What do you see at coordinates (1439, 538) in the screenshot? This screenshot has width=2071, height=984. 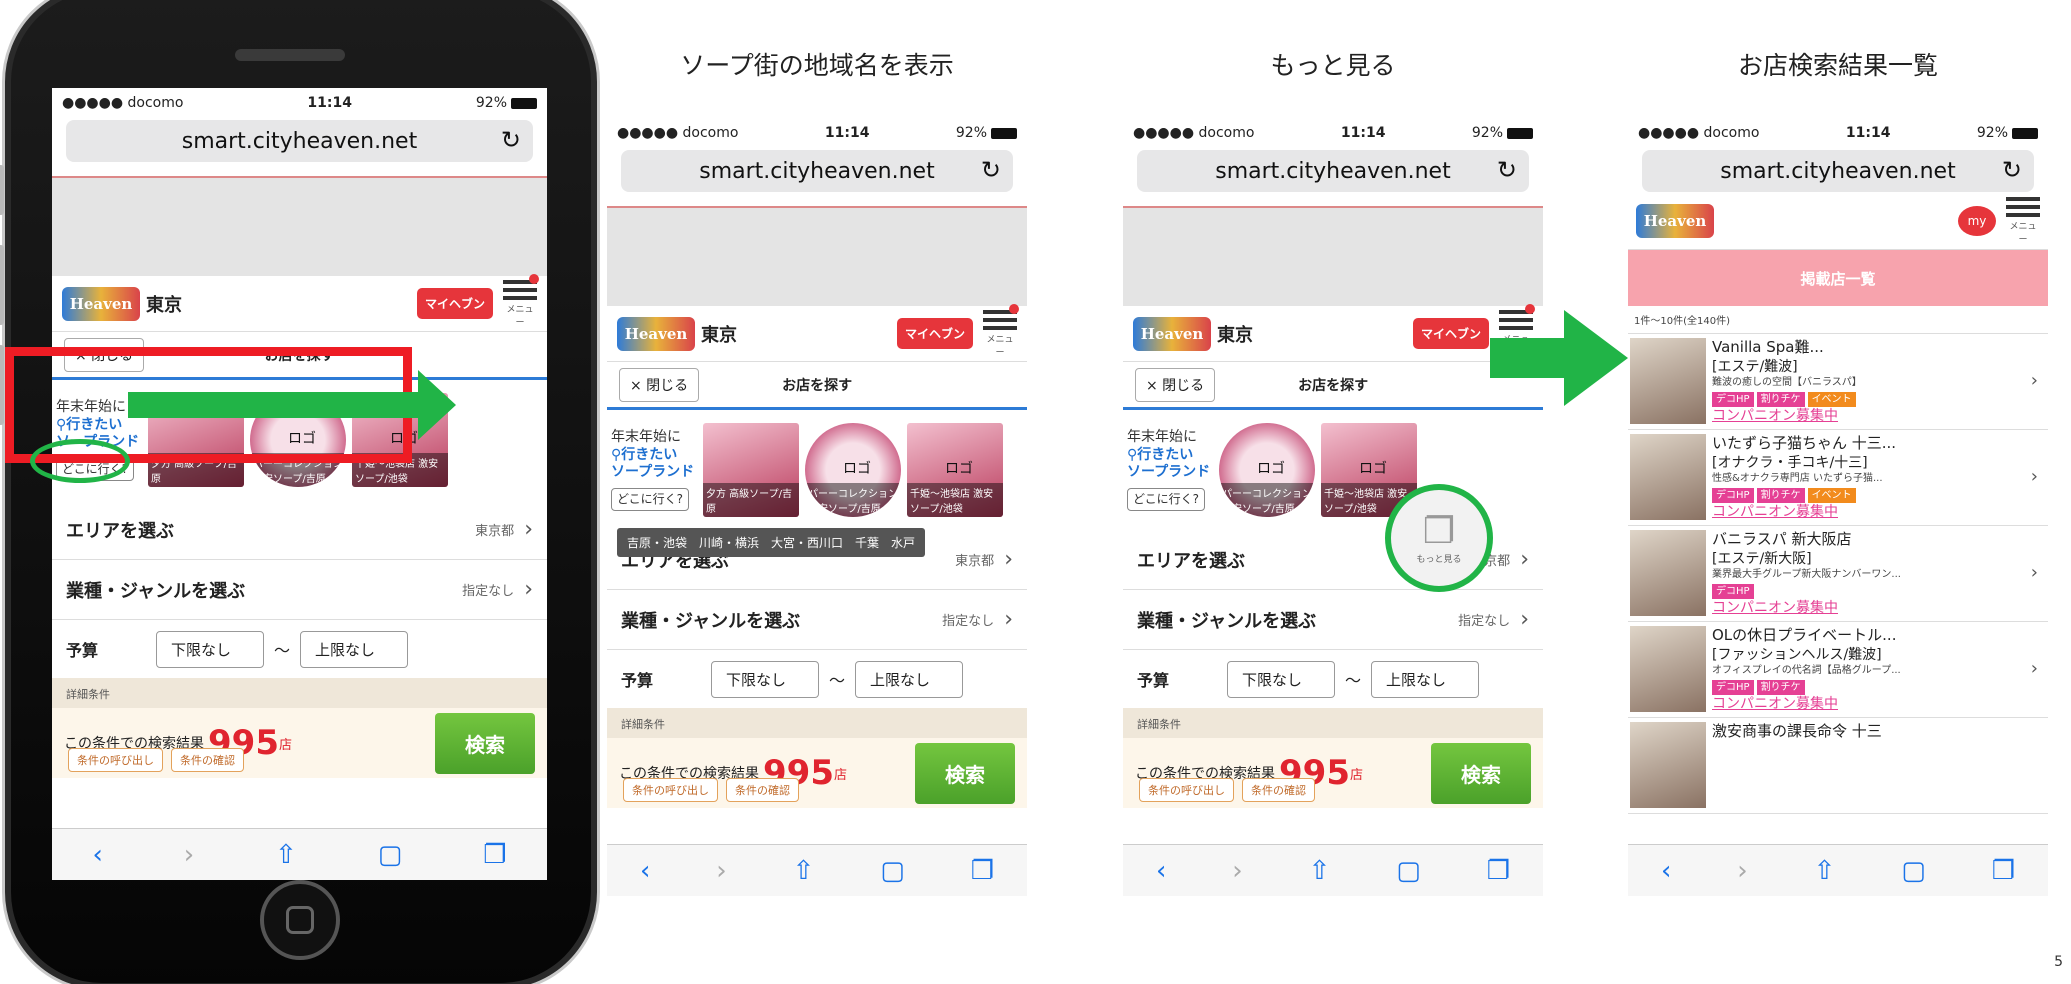 I see `see-more-button: ❐ もっと見る` at bounding box center [1439, 538].